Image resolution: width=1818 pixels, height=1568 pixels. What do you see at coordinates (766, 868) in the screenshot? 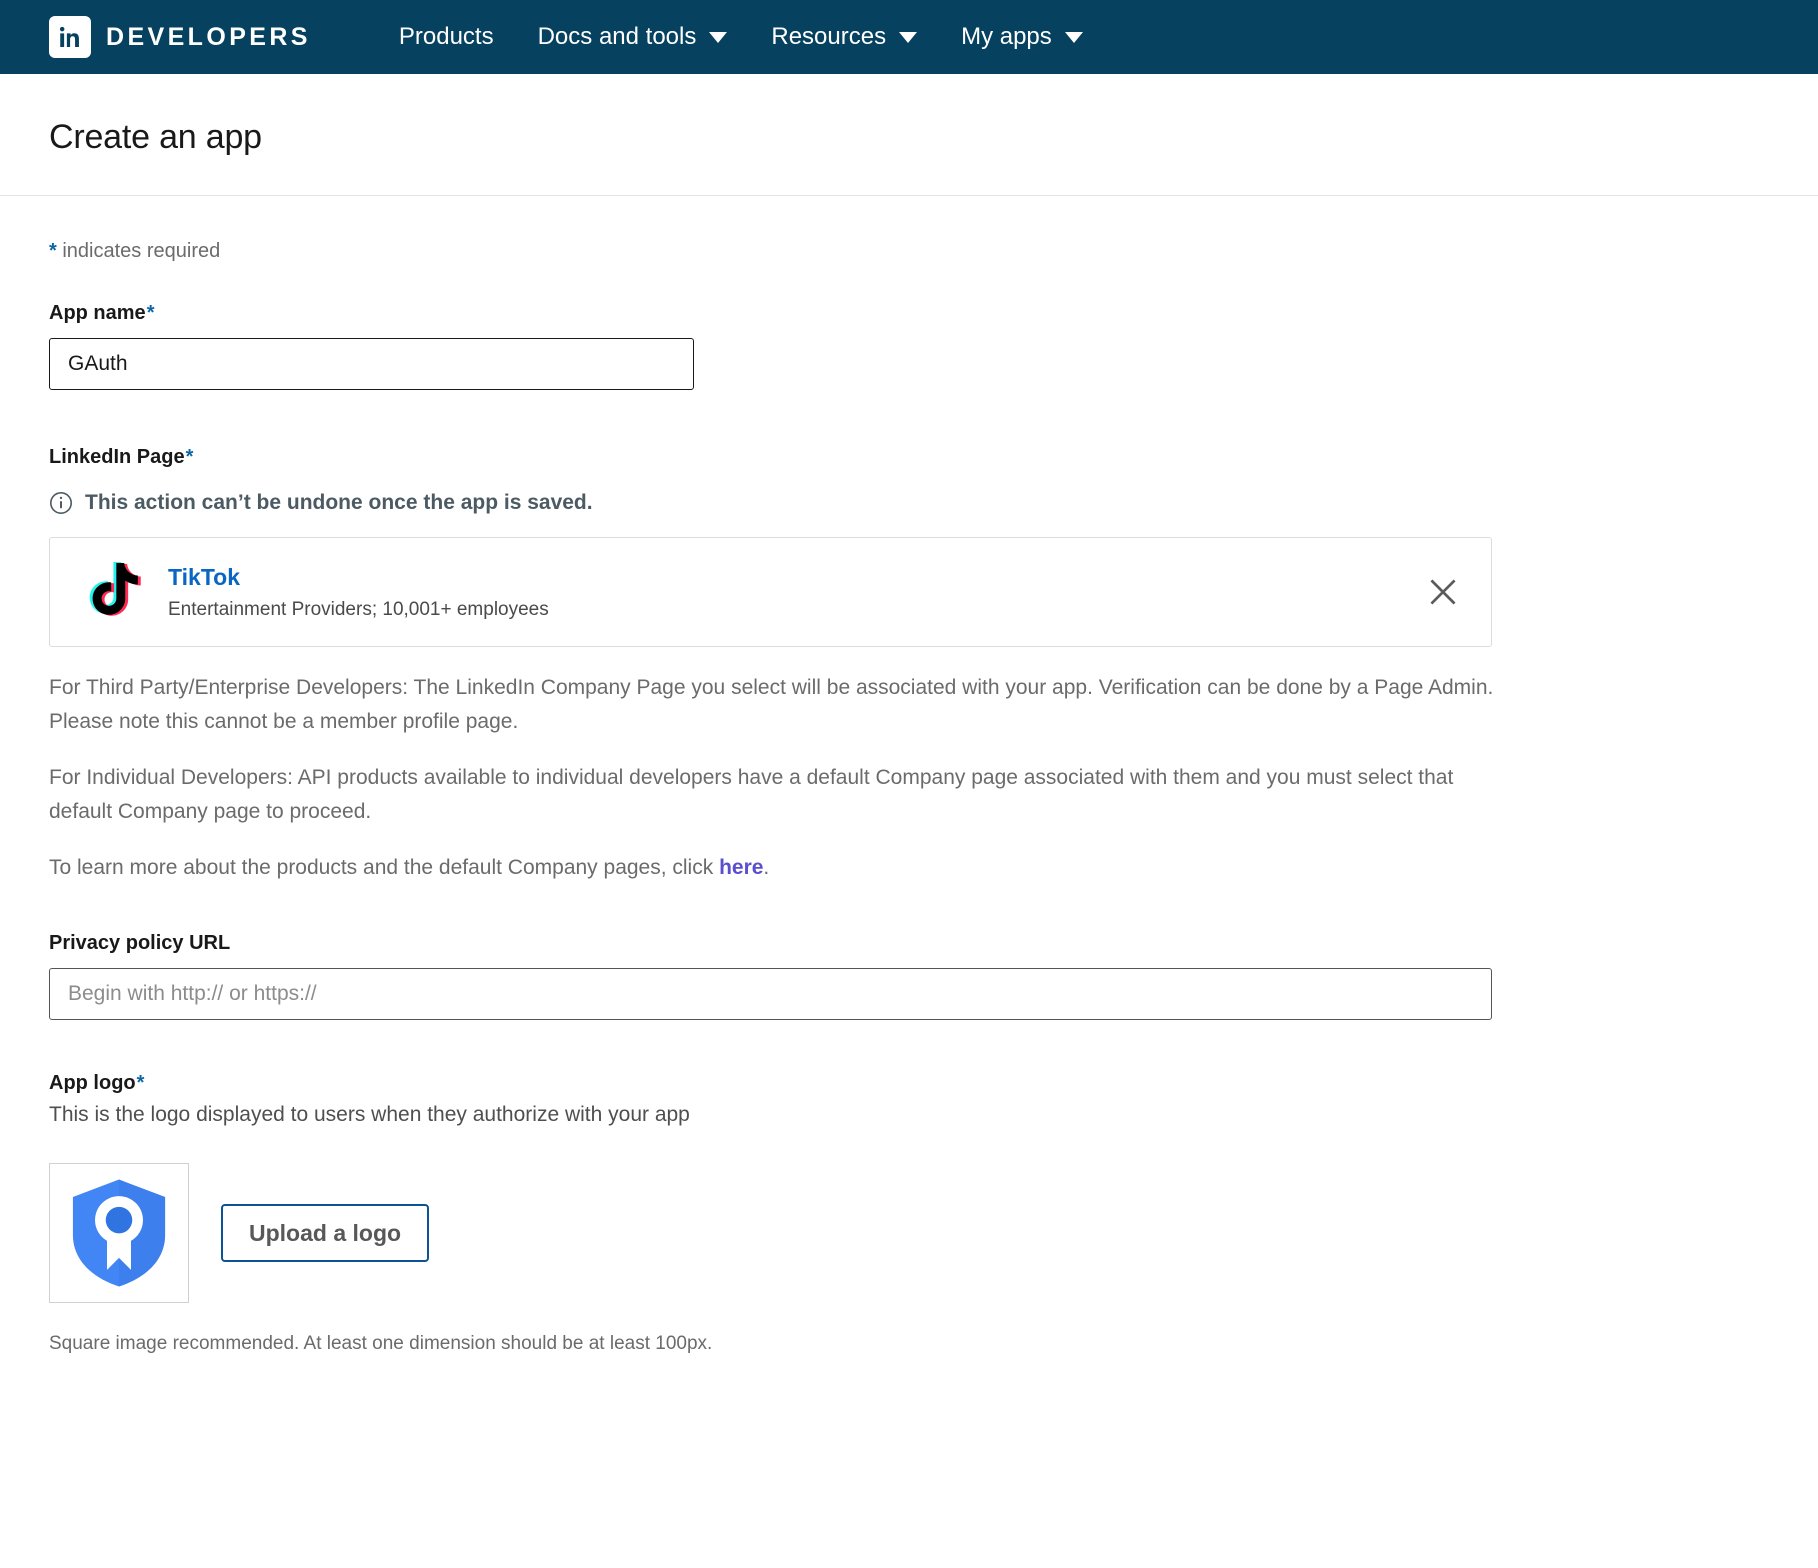
I see `learn-more-suffix: .` at bounding box center [766, 868].